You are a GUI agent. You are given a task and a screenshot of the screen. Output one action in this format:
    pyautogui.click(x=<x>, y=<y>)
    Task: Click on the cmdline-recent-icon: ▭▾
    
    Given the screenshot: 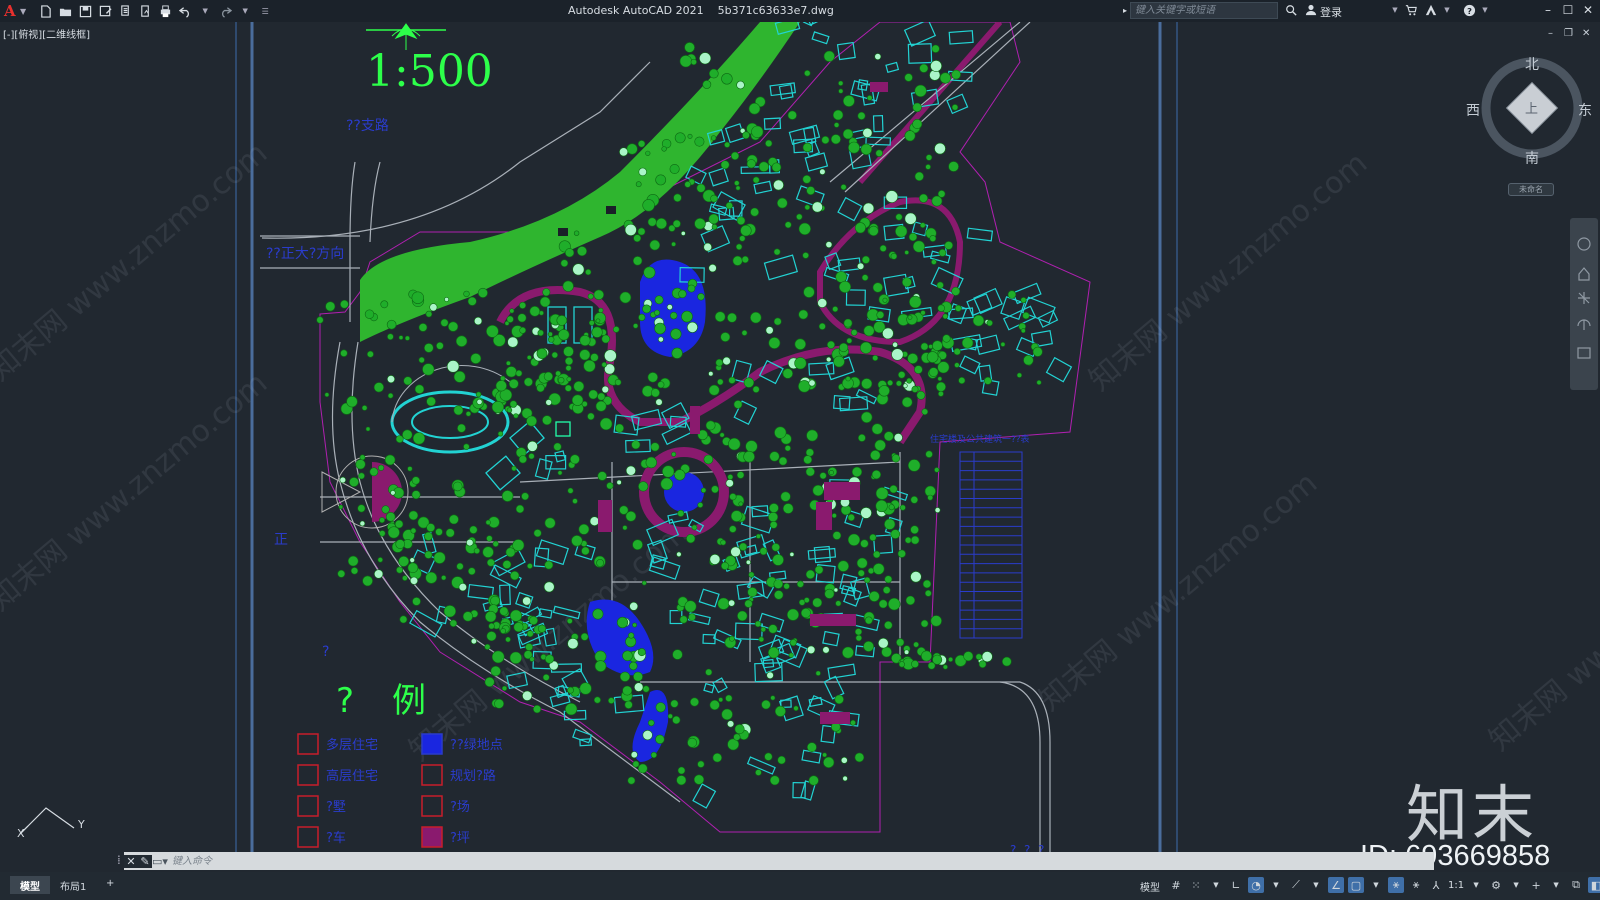 What is the action you would take?
    pyautogui.click(x=160, y=861)
    